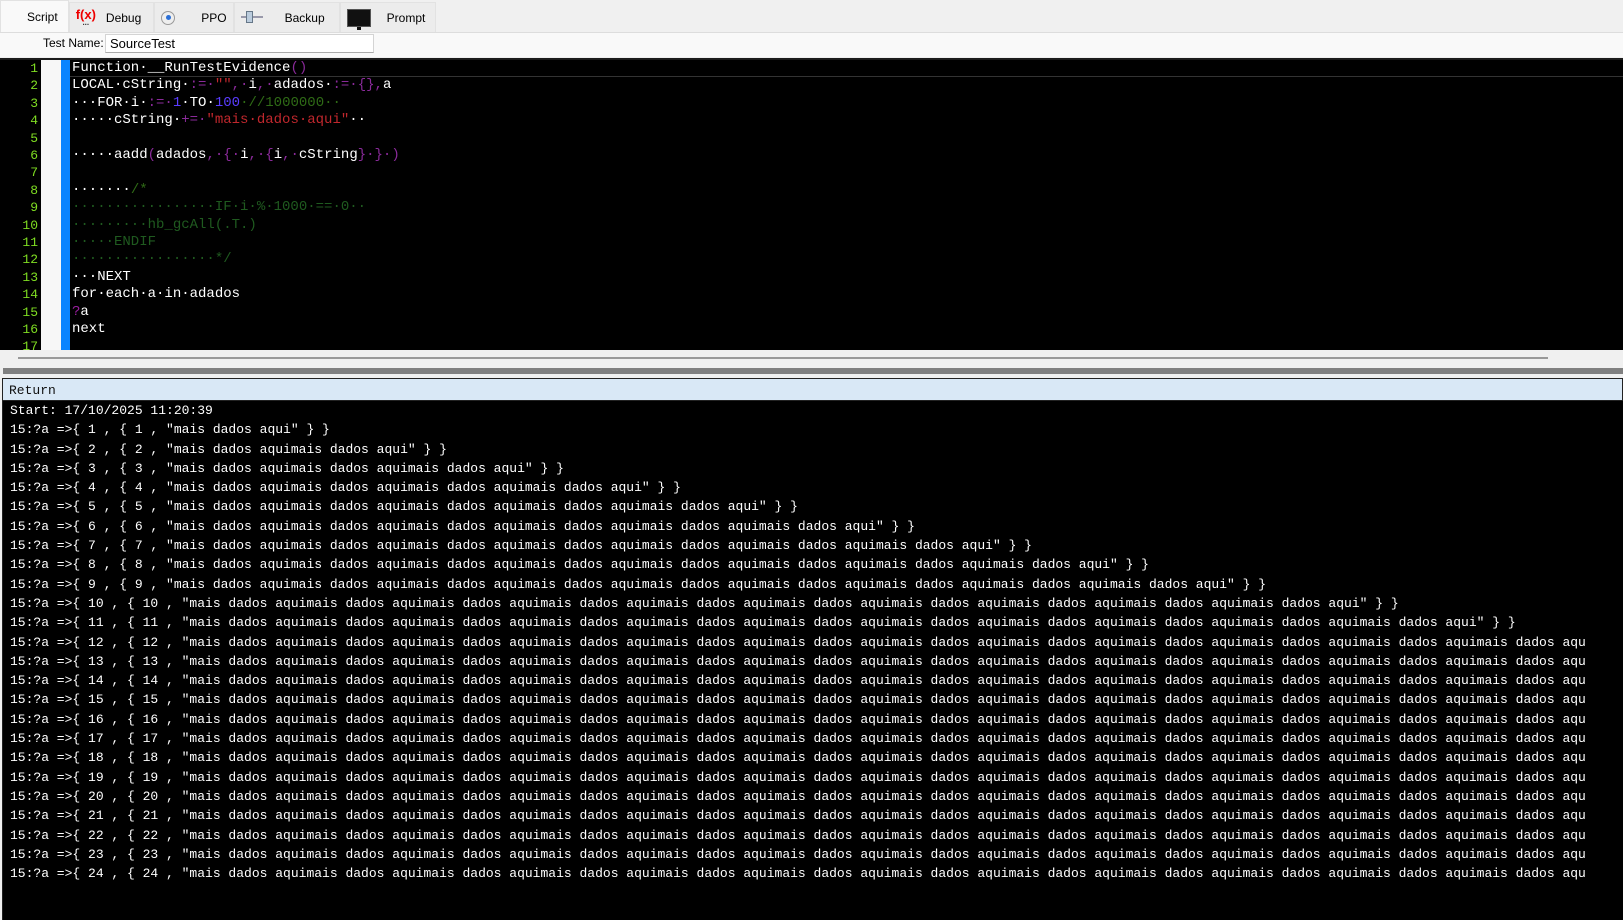 The image size is (1623, 920). I want to click on test-name-row: Test Name:, so click(811, 44).